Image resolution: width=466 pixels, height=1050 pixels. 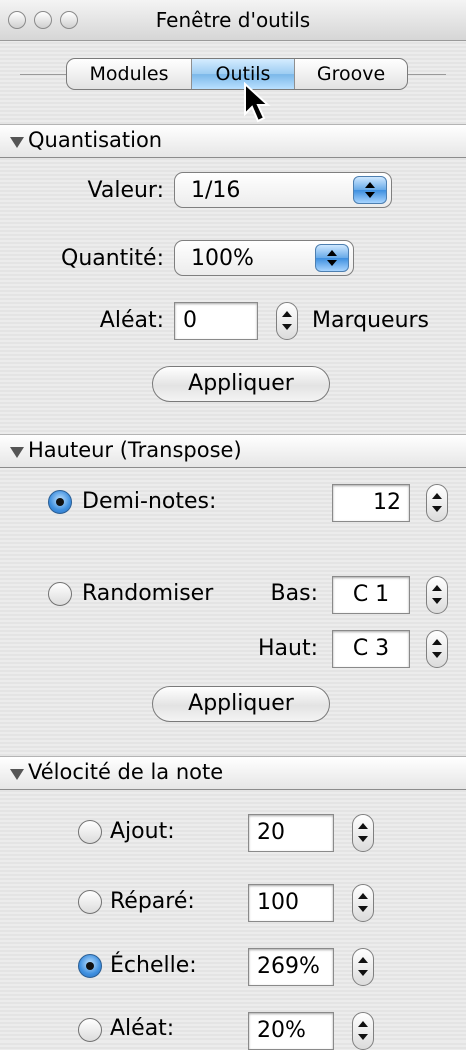 I want to click on demi-notes-field: 12, so click(x=371, y=503).